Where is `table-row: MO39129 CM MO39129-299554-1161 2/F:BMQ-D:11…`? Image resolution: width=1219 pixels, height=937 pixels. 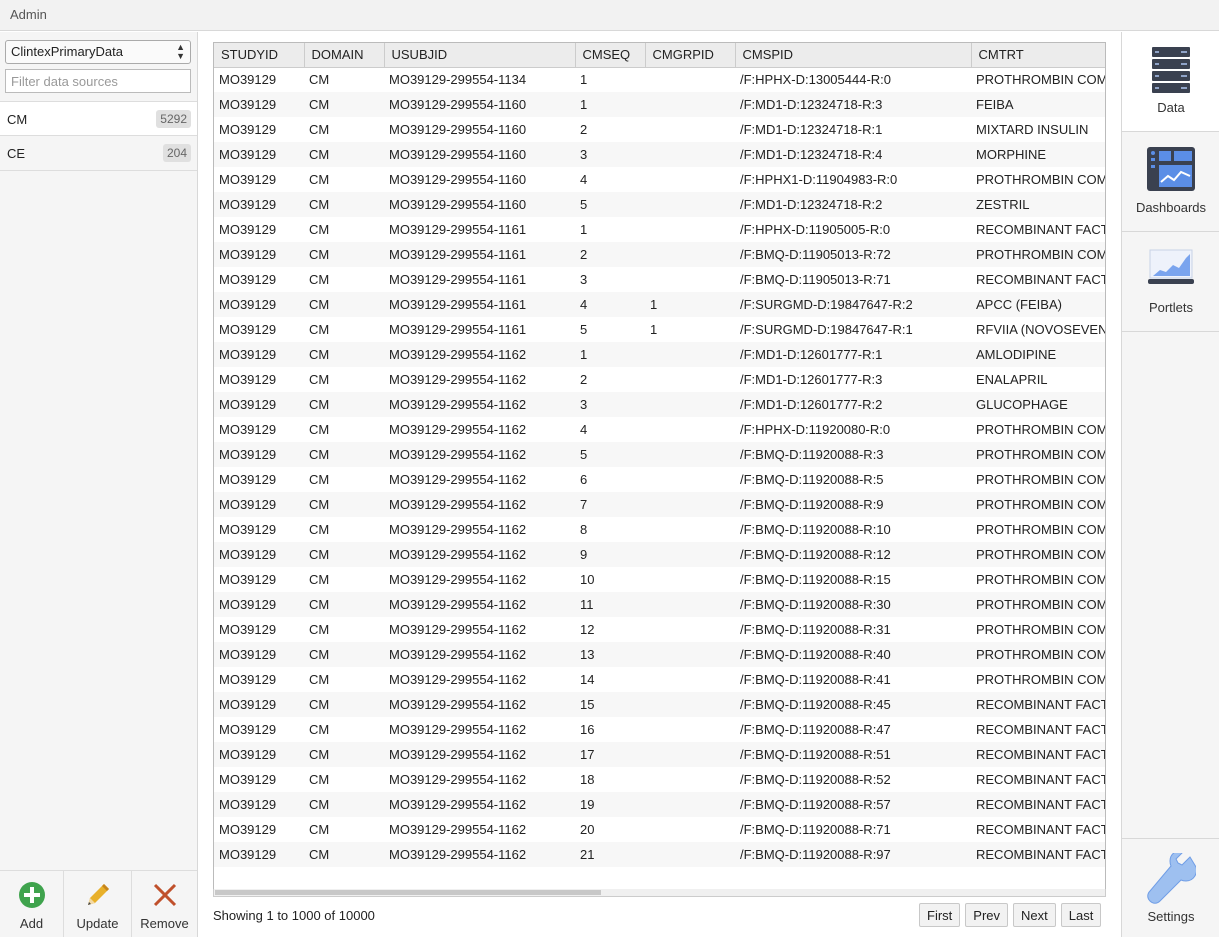 table-row: MO39129 CM MO39129-299554-1161 2/F:BMQ-D:11… is located at coordinates (659, 254).